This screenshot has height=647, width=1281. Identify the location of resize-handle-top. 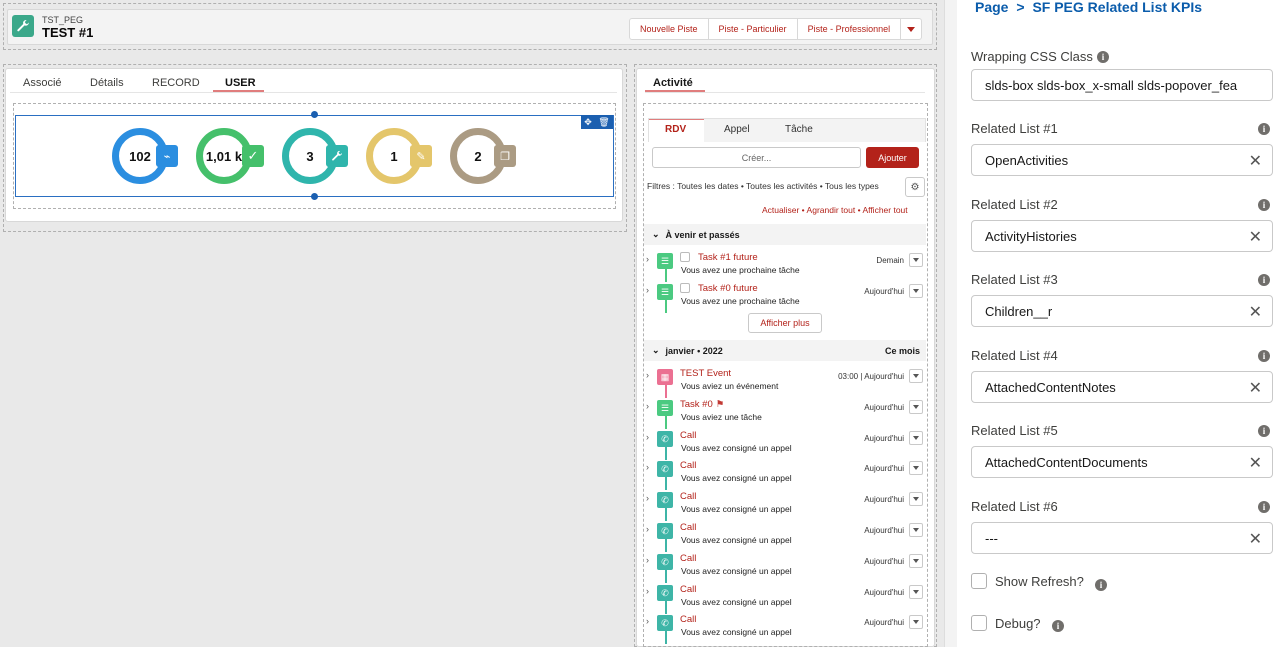
(314, 114).